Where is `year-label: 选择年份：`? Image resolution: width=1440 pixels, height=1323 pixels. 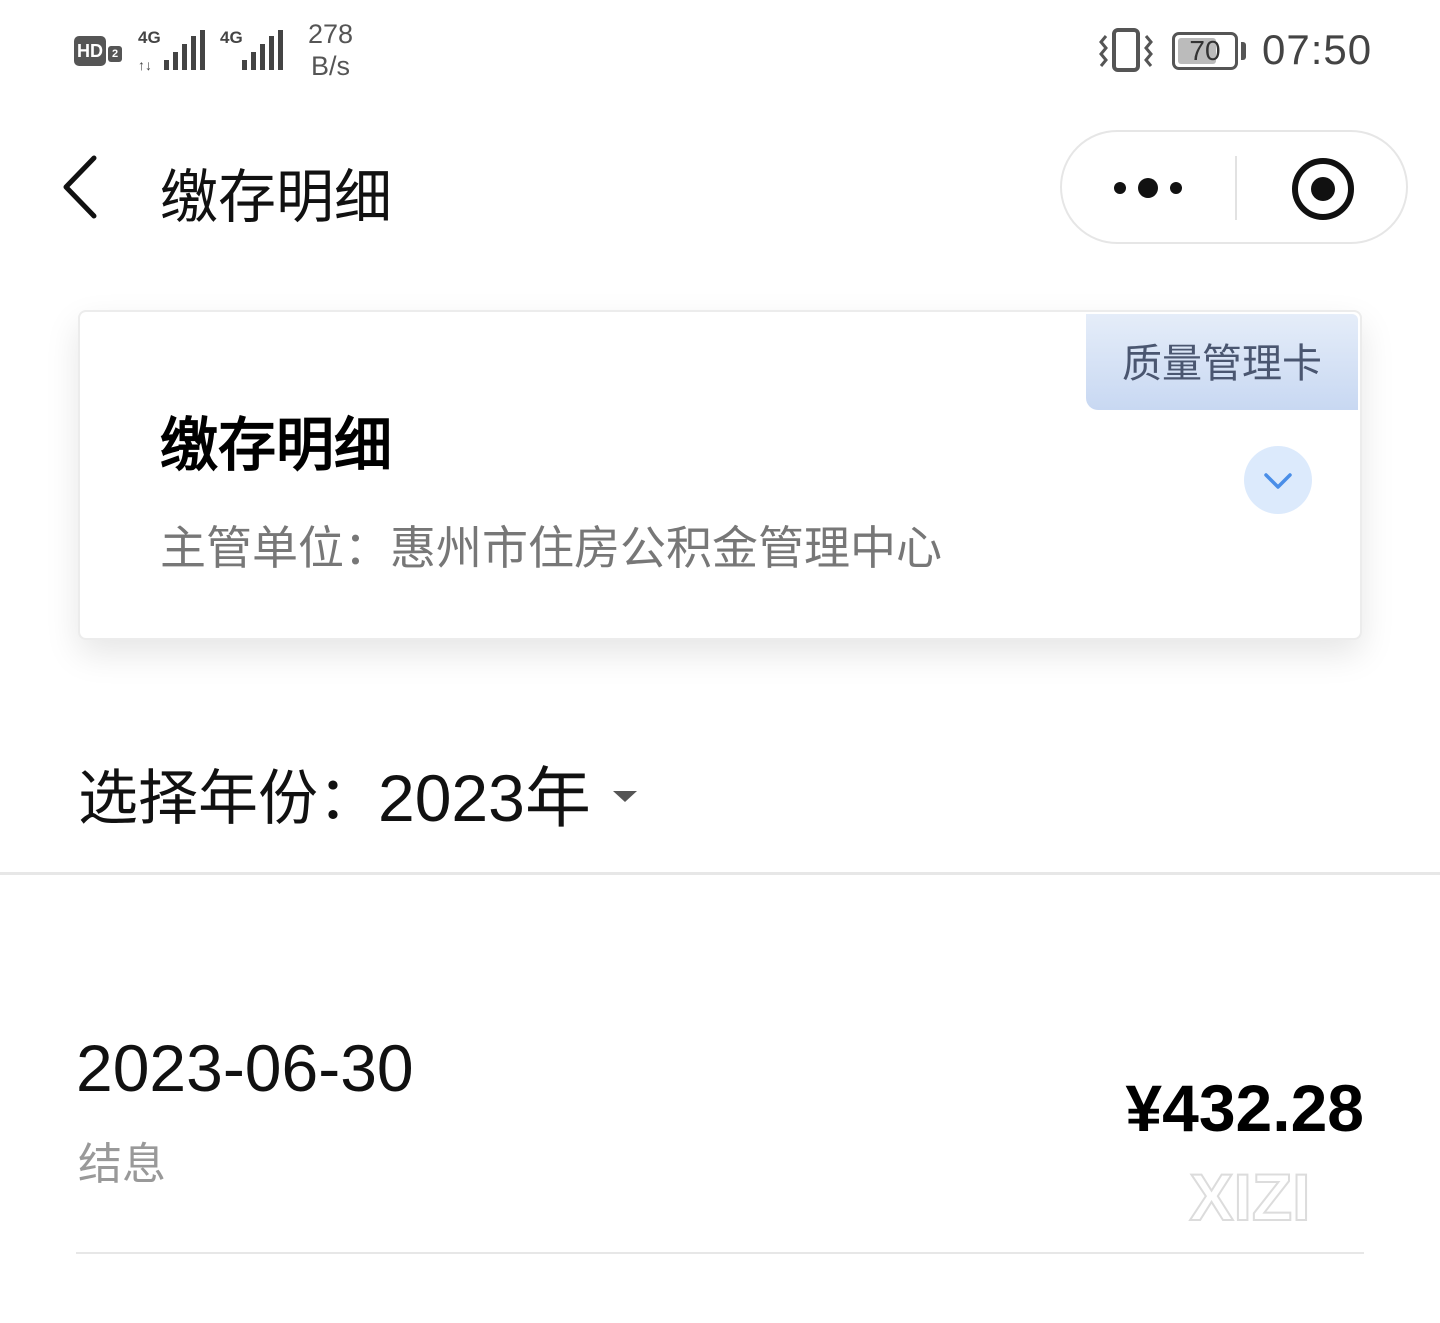
year-label: 选择年份： is located at coordinates (228, 798).